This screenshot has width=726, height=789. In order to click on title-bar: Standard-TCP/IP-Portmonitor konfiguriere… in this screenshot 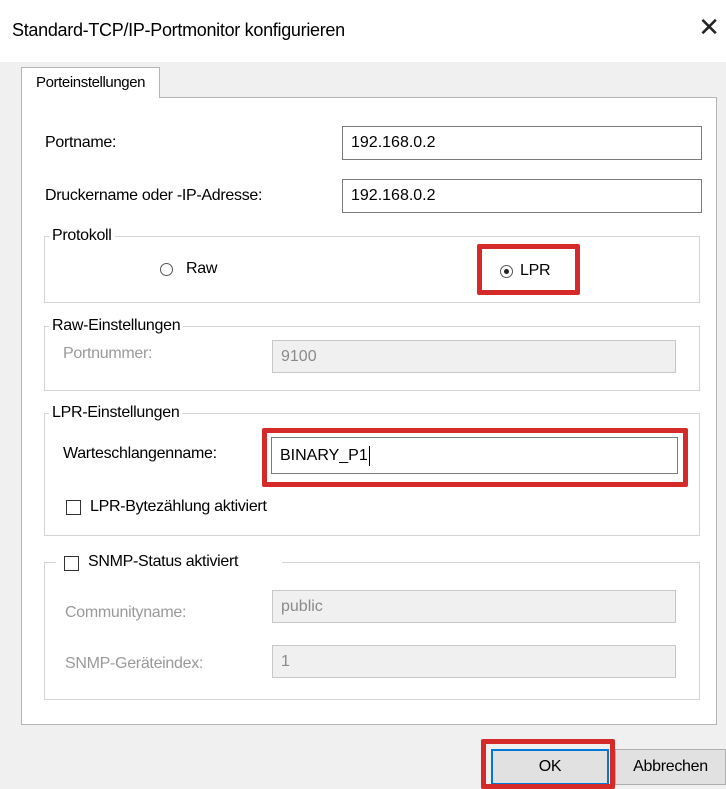, I will do `click(363, 31)`.